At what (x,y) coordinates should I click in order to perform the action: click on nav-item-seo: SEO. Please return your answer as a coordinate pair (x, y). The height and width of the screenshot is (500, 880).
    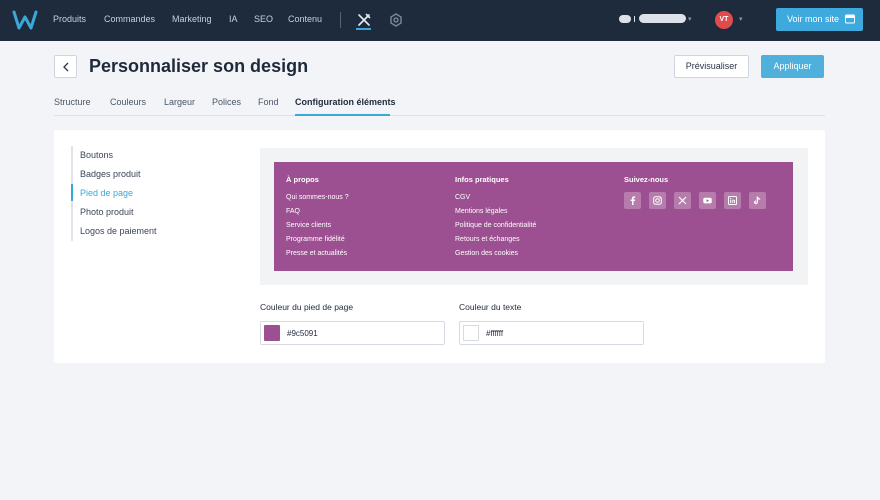
    Looking at the image, I should click on (263, 19).